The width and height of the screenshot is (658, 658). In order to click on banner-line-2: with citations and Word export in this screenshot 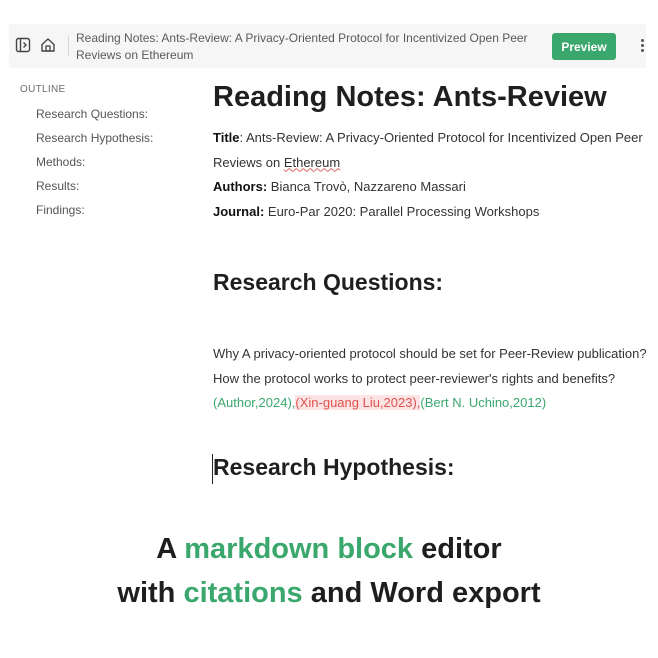, I will do `click(329, 593)`.